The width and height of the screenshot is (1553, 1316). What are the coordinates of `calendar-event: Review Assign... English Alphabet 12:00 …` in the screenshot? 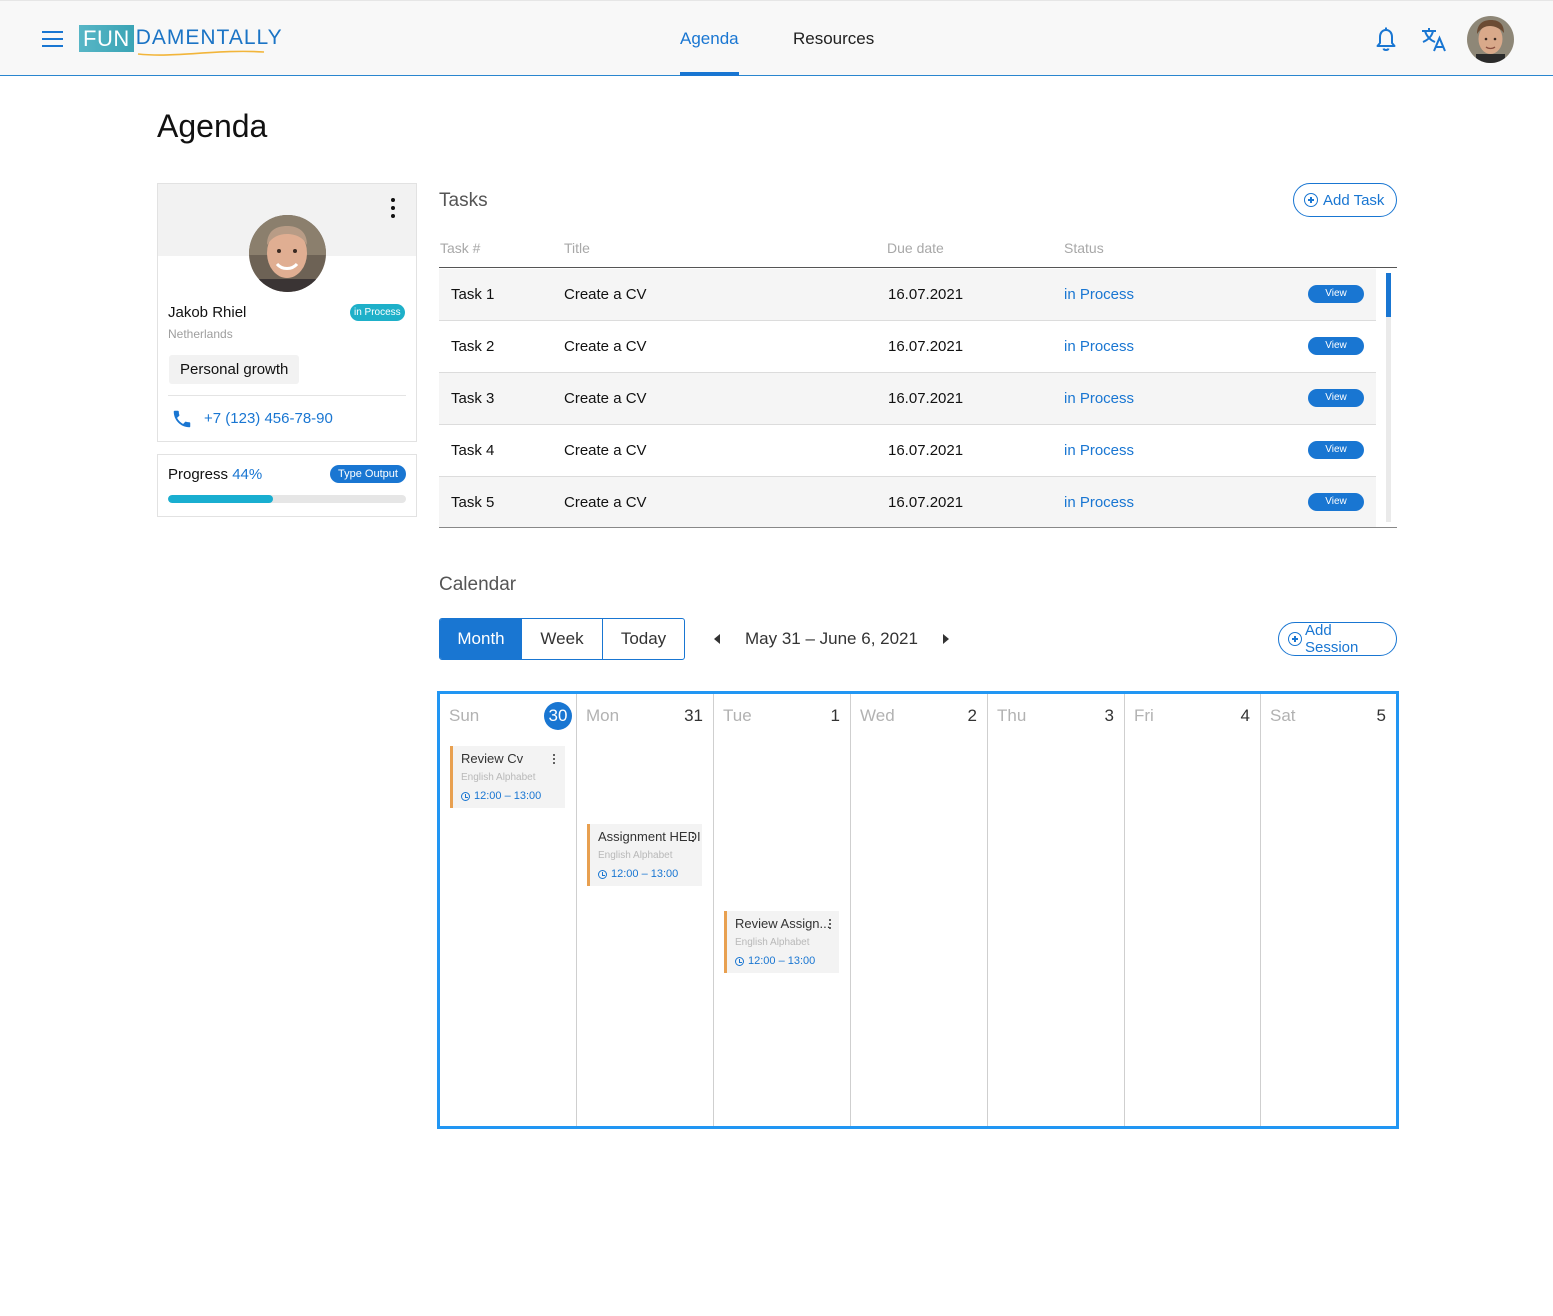 It's located at (781, 942).